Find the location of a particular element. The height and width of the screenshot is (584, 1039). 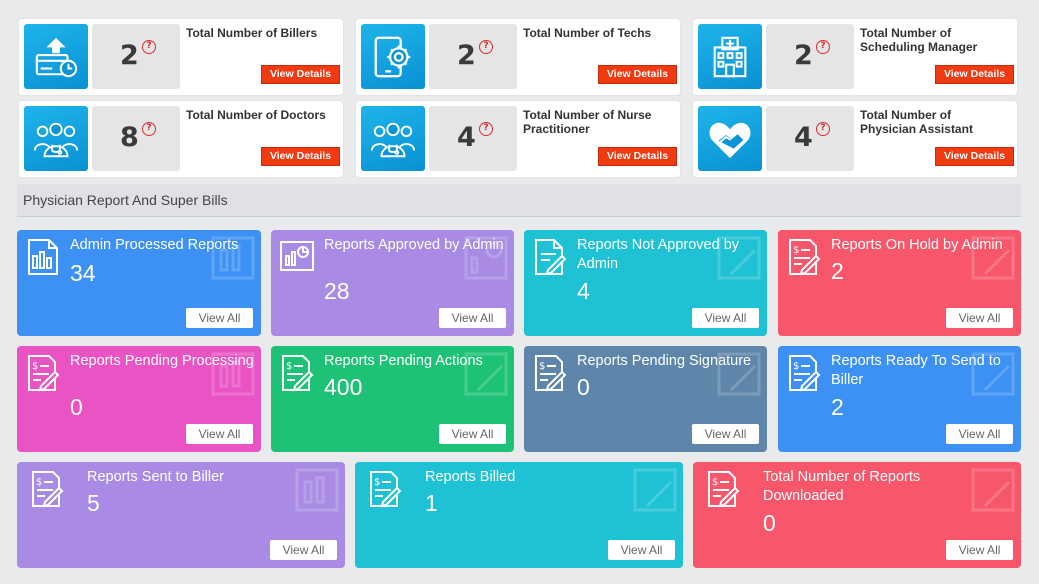

tile-label: Reports Not Approved by Admin is located at coordinates (658, 254).